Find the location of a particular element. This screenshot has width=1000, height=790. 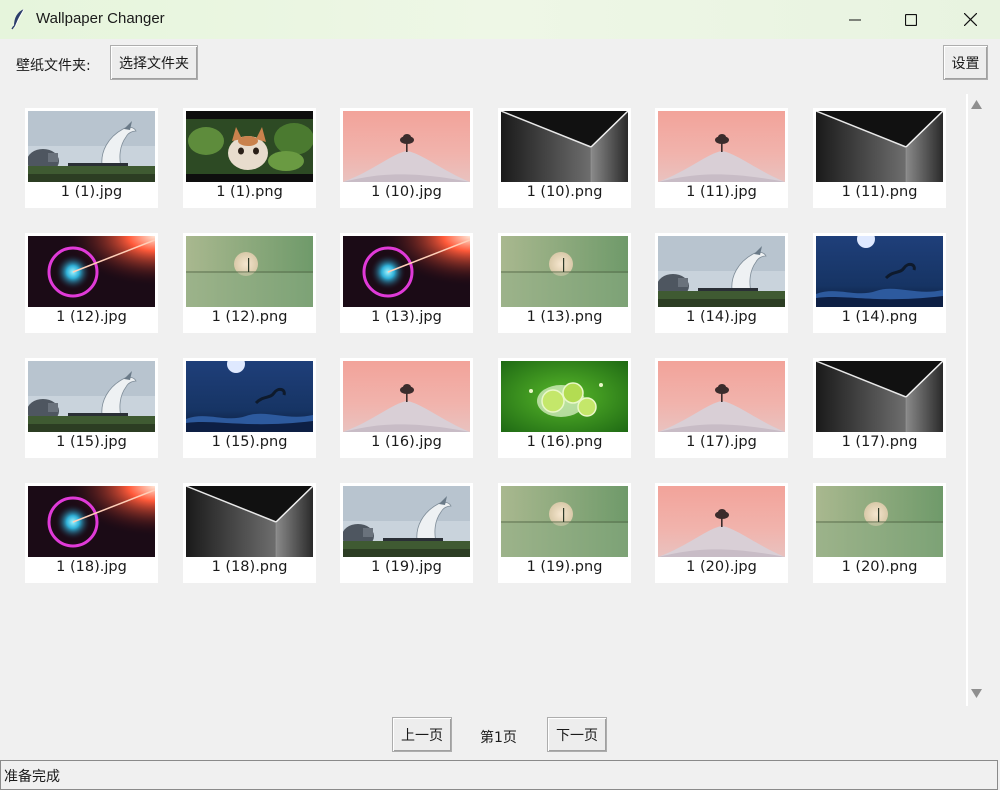

scroll-down-arrow-icon is located at coordinates (976, 693).